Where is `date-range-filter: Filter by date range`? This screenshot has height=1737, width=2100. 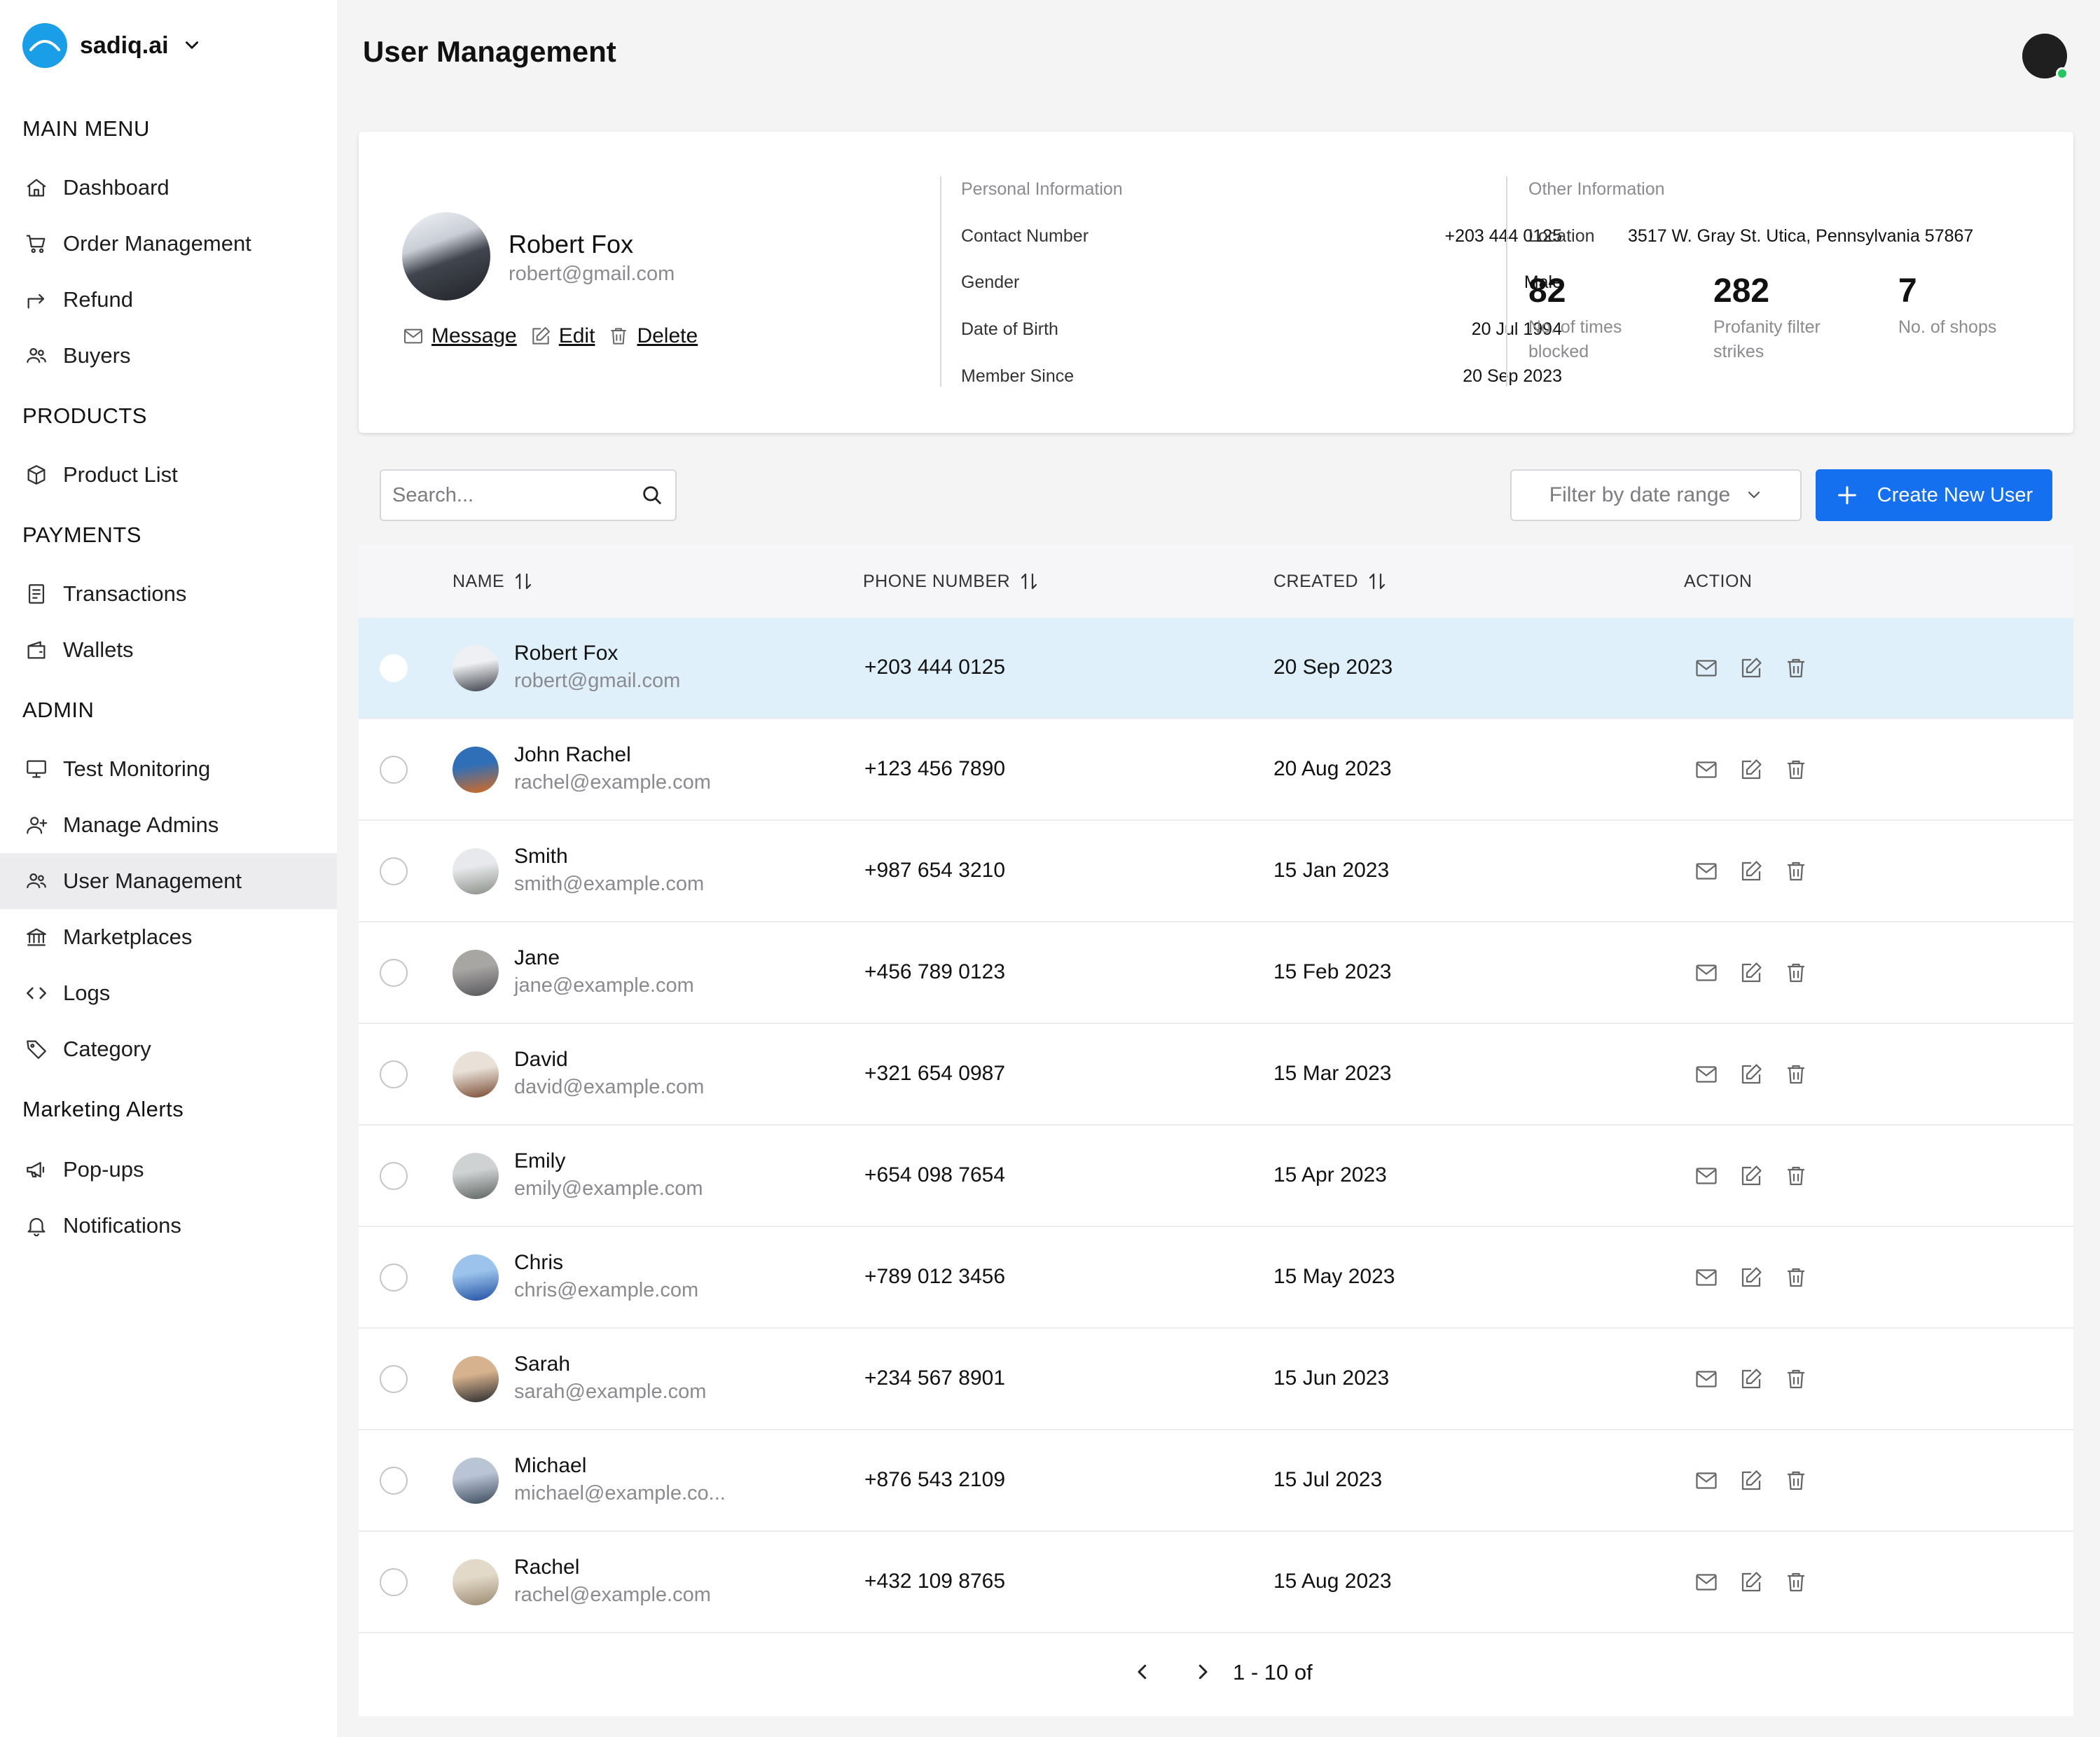
date-range-filter: Filter by date range is located at coordinates (1656, 495).